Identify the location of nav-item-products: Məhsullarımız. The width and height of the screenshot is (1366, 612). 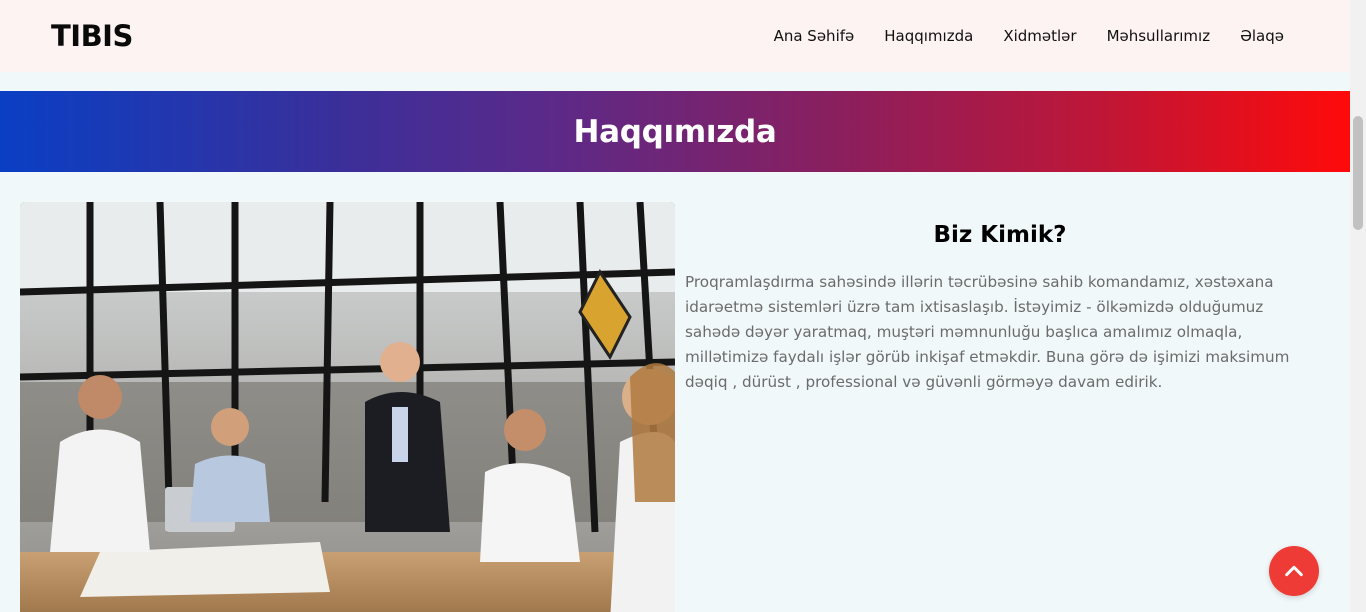
(1159, 36).